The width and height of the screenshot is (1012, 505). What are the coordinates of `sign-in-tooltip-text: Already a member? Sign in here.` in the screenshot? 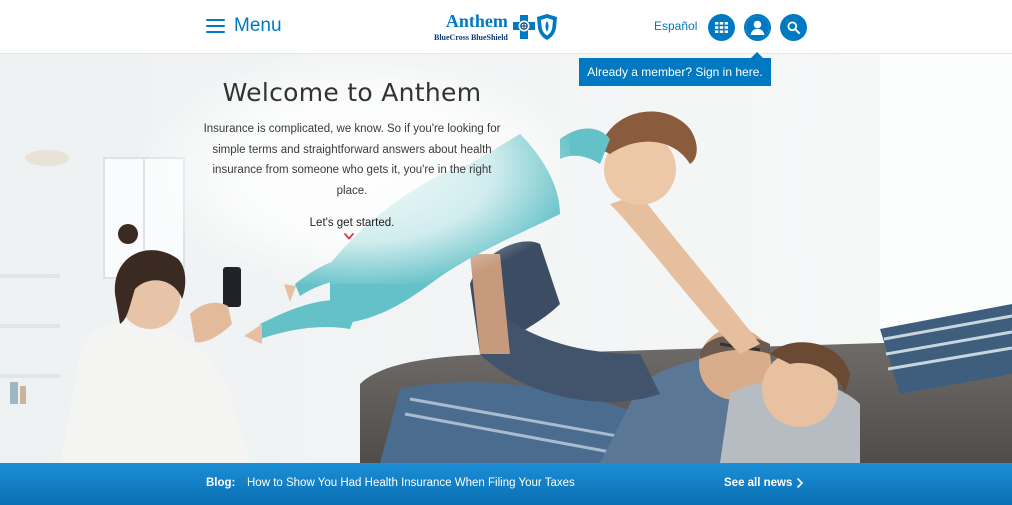 It's located at (675, 72).